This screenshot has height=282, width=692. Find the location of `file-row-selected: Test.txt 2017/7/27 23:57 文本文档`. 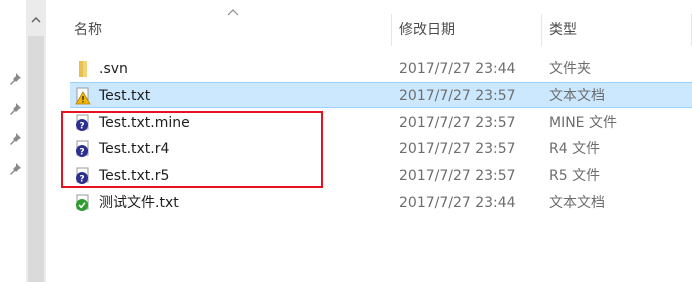

file-row-selected: Test.txt 2017/7/27 23:57 文本文档 is located at coordinates (381, 95).